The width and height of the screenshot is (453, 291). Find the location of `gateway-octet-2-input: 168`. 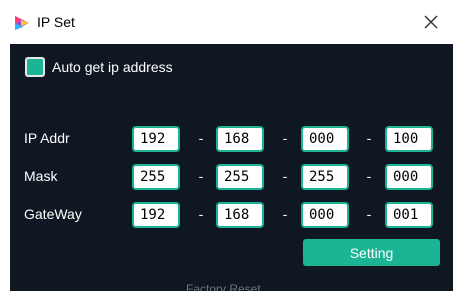

gateway-octet-2-input: 168 is located at coordinates (240, 215).